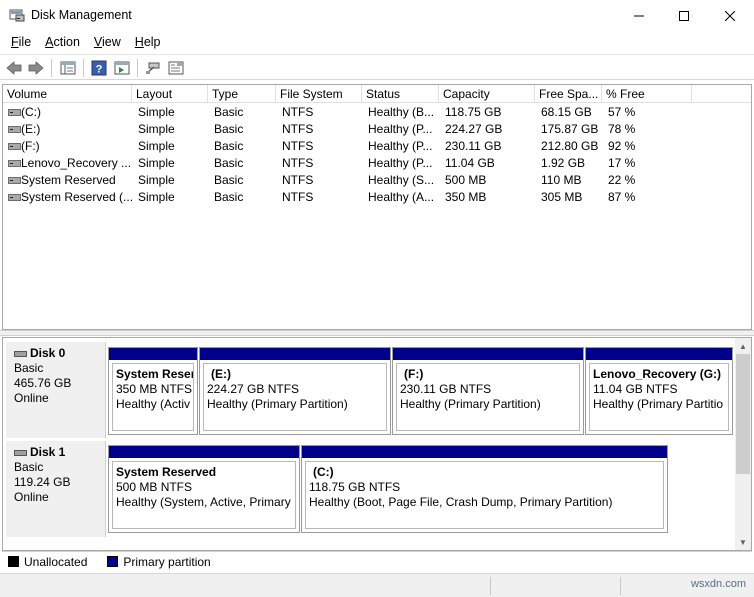 This screenshot has height=597, width=754. I want to click on column-header-percent-free: % Free, so click(647, 94).